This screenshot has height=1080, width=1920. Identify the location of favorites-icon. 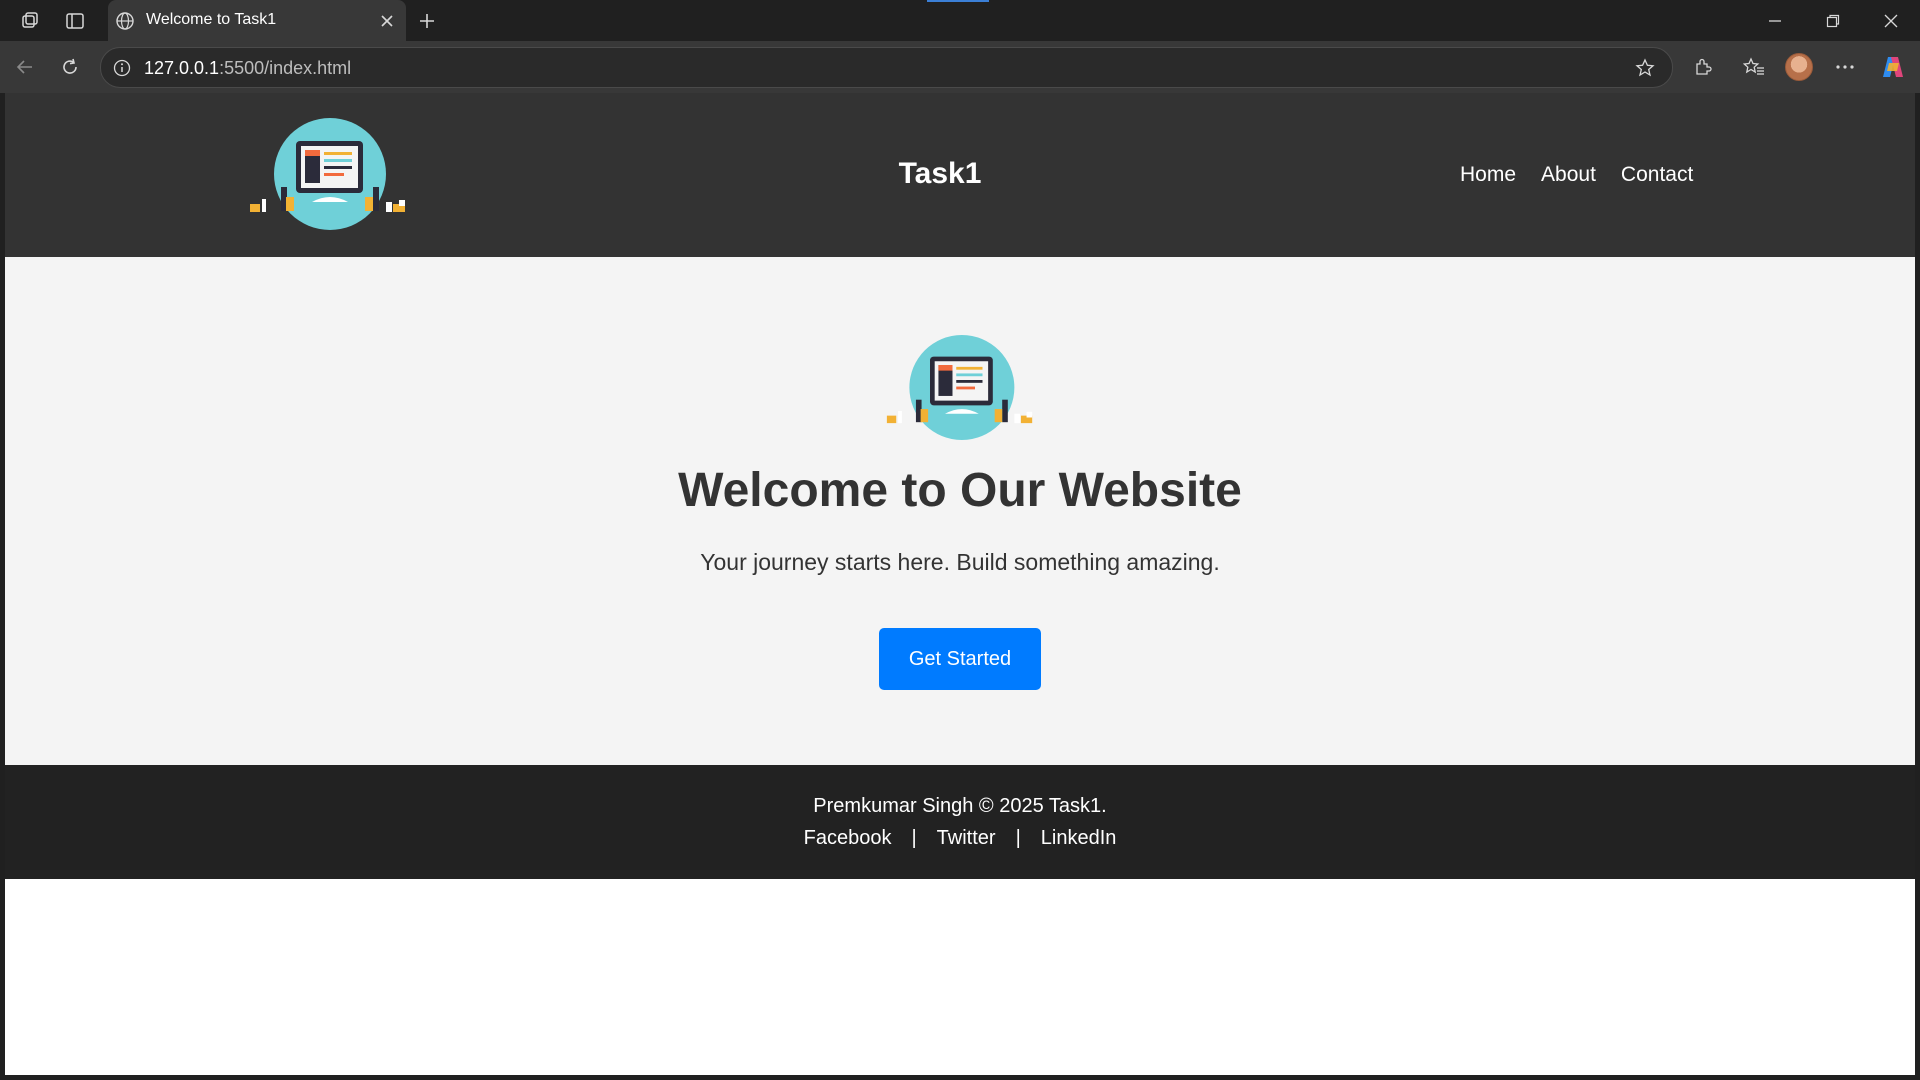
(1754, 67).